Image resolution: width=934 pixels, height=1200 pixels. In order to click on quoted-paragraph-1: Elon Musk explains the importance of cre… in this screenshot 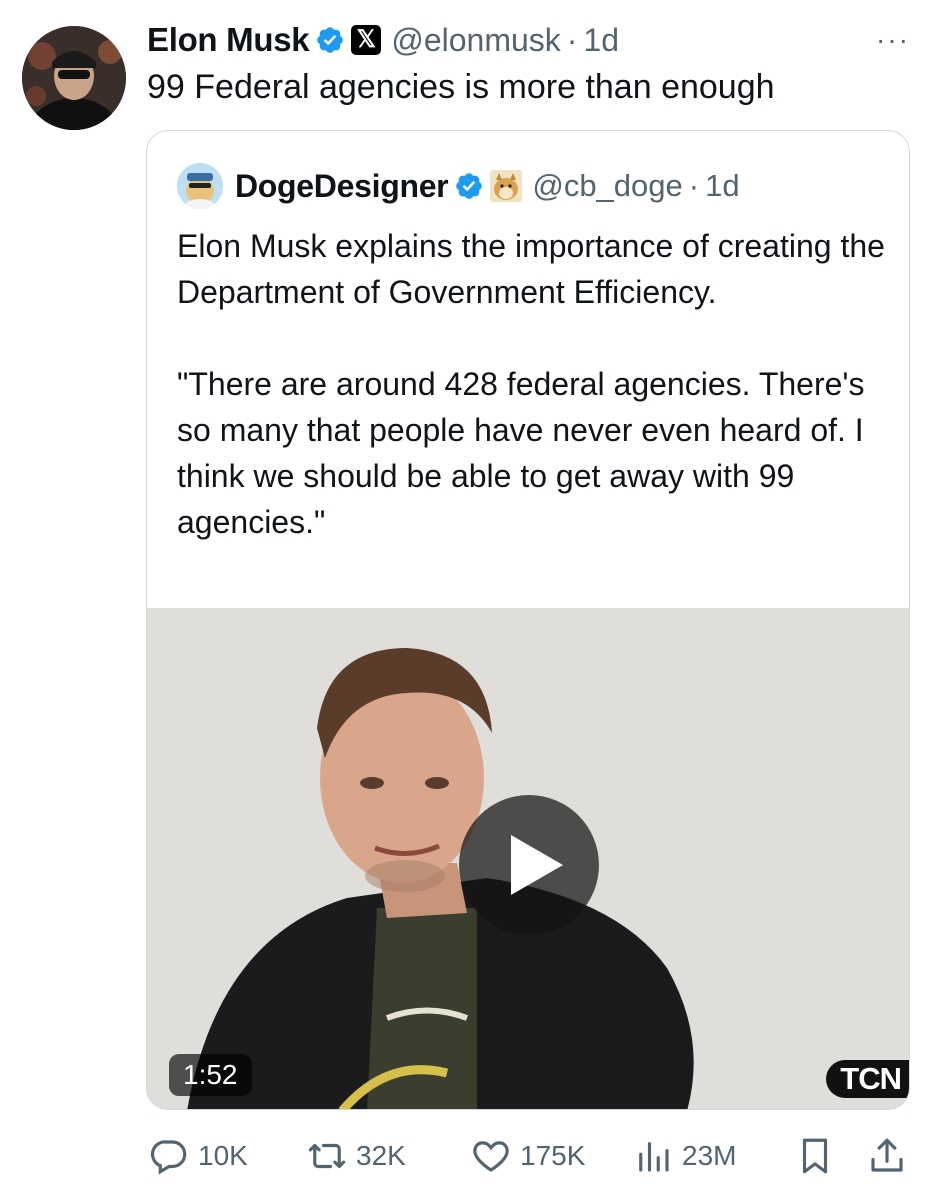, I will do `click(531, 269)`.